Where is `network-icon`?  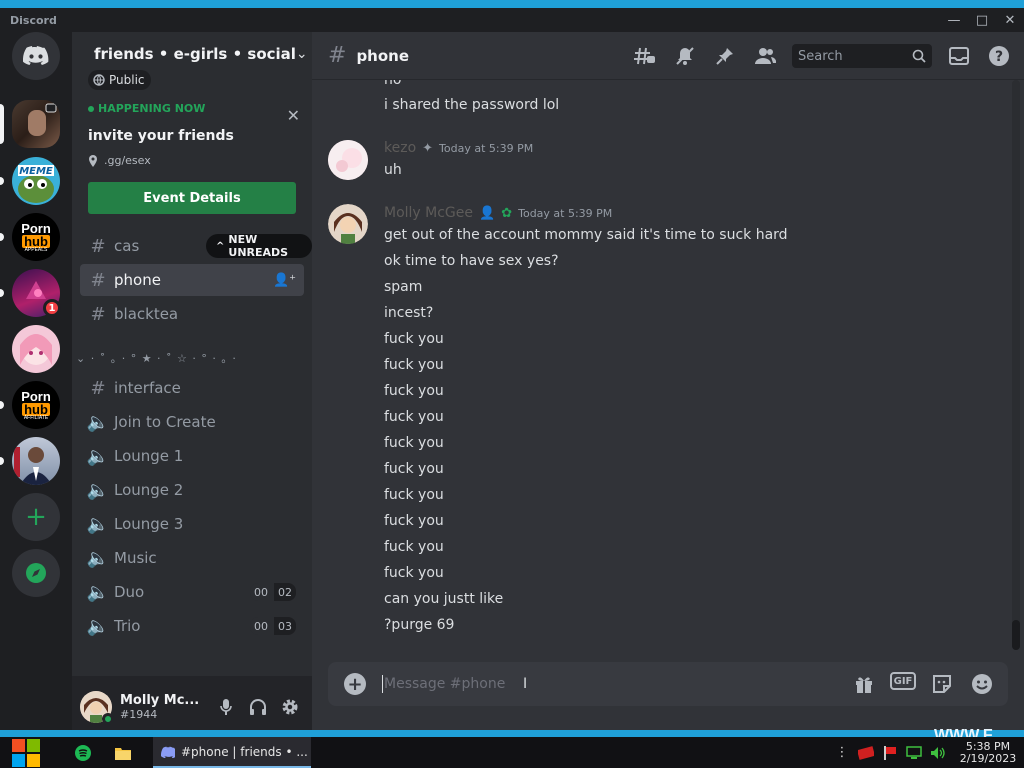
network-icon is located at coordinates (914, 753).